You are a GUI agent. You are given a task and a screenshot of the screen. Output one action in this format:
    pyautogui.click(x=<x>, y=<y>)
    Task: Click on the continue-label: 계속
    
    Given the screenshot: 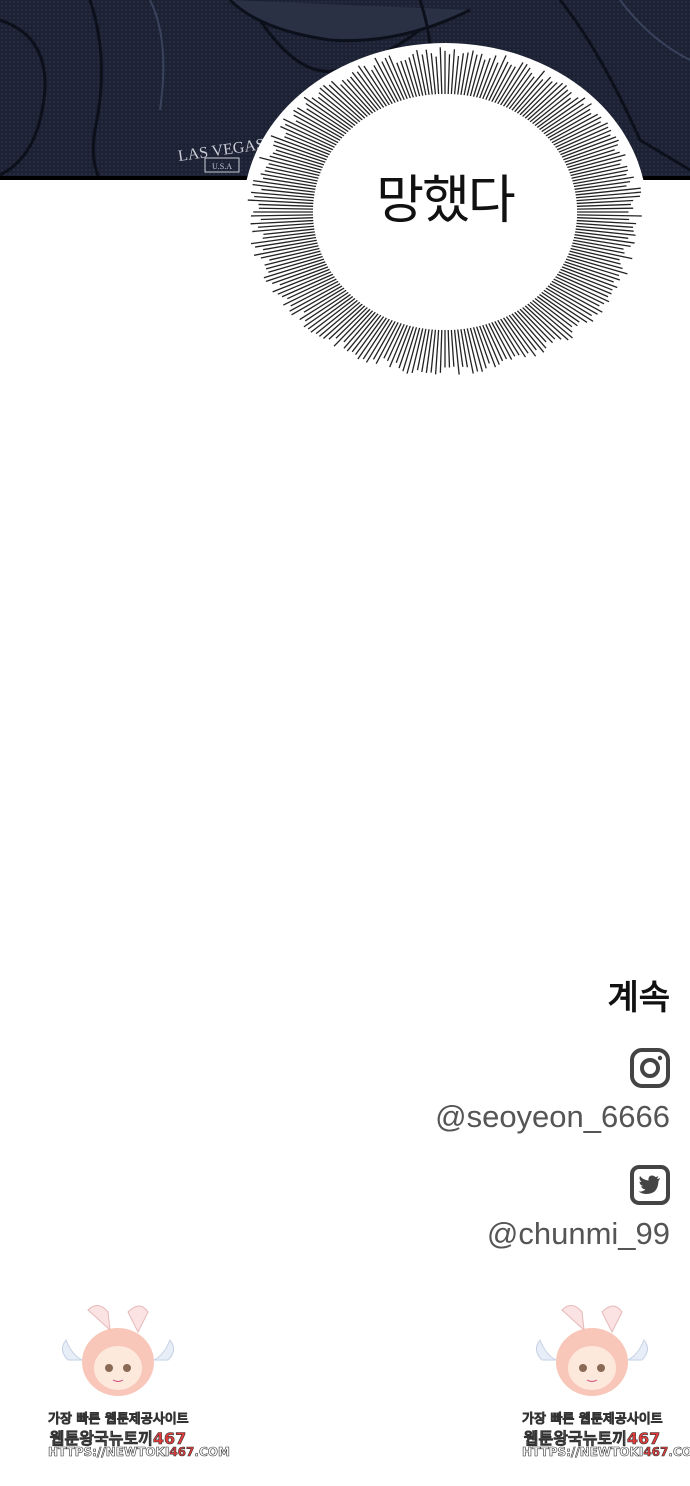 What is the action you would take?
    pyautogui.click(x=638, y=998)
    